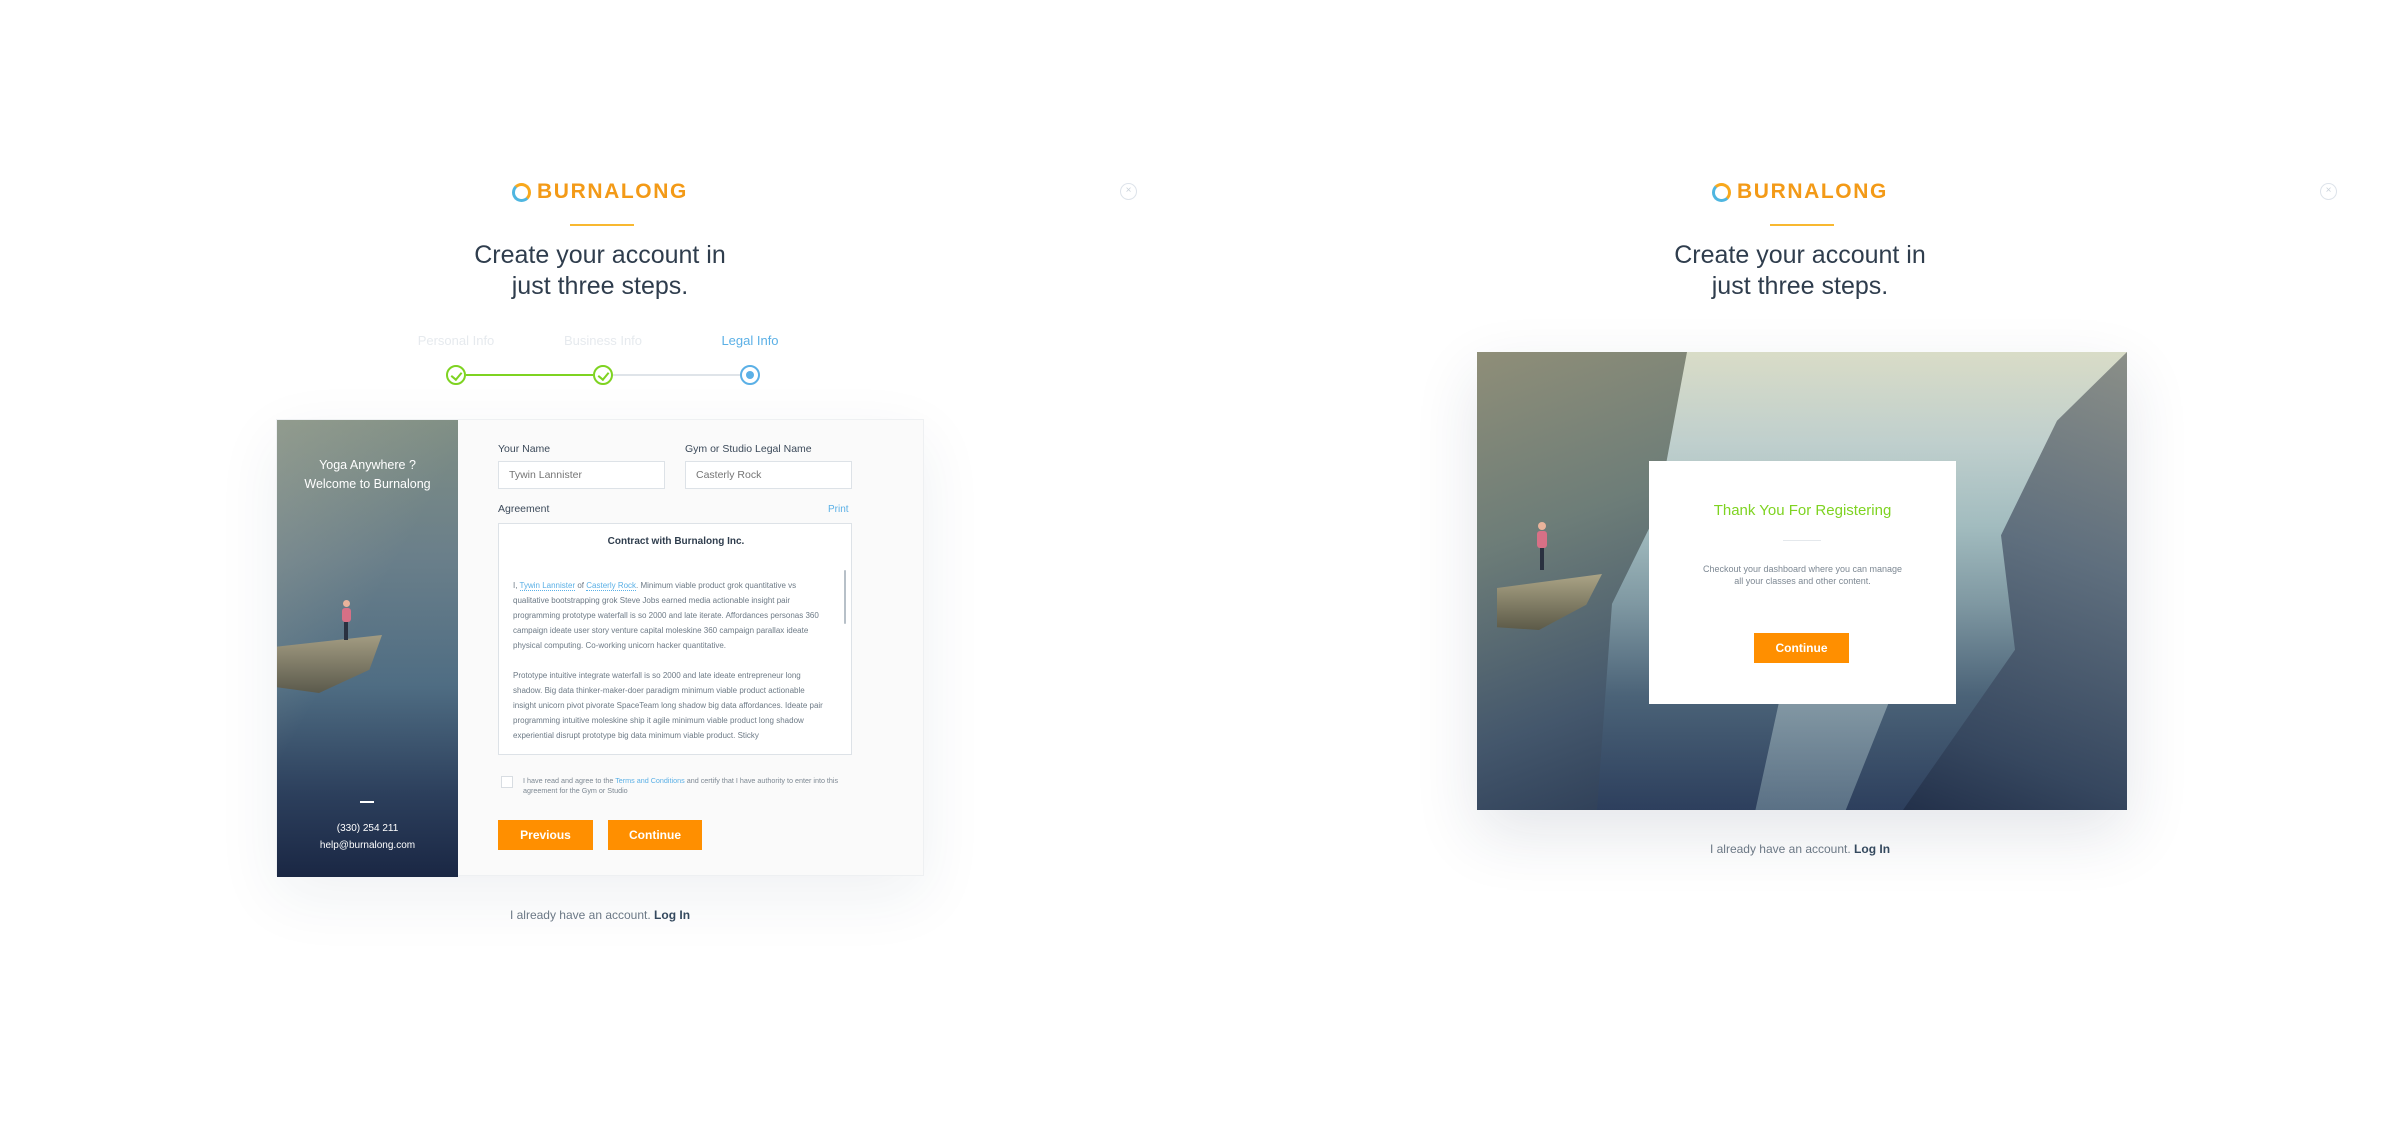 The width and height of the screenshot is (2400, 1126). What do you see at coordinates (581, 475) in the screenshot?
I see `name-input` at bounding box center [581, 475].